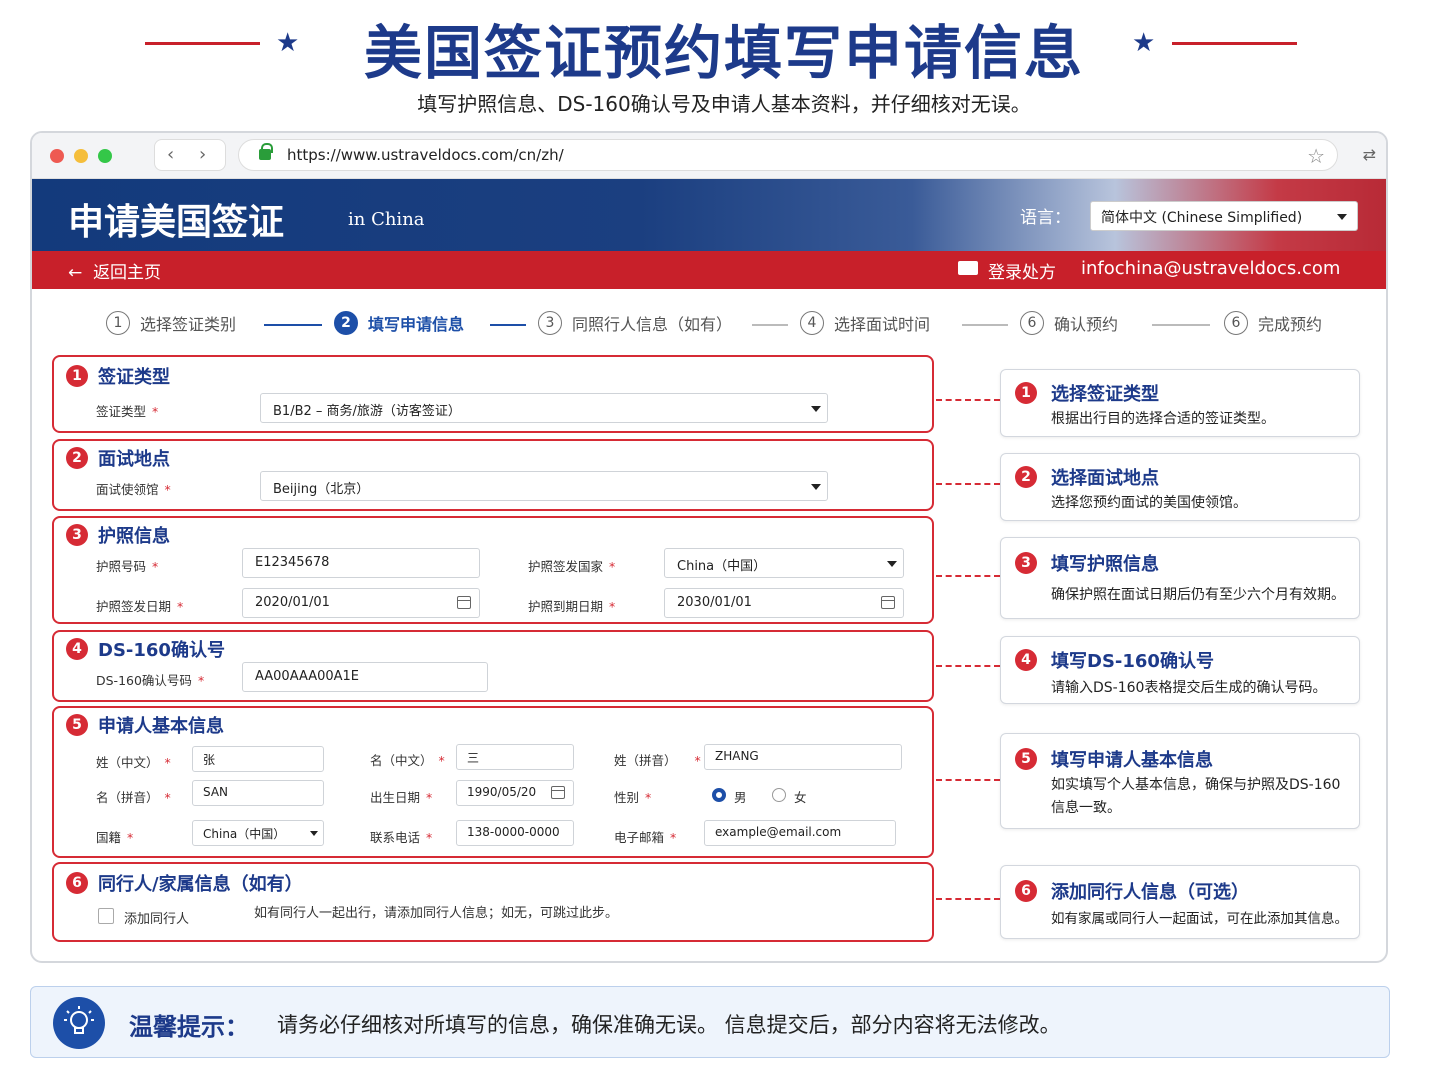  I want to click on passport-number-input: E12345678, so click(361, 563).